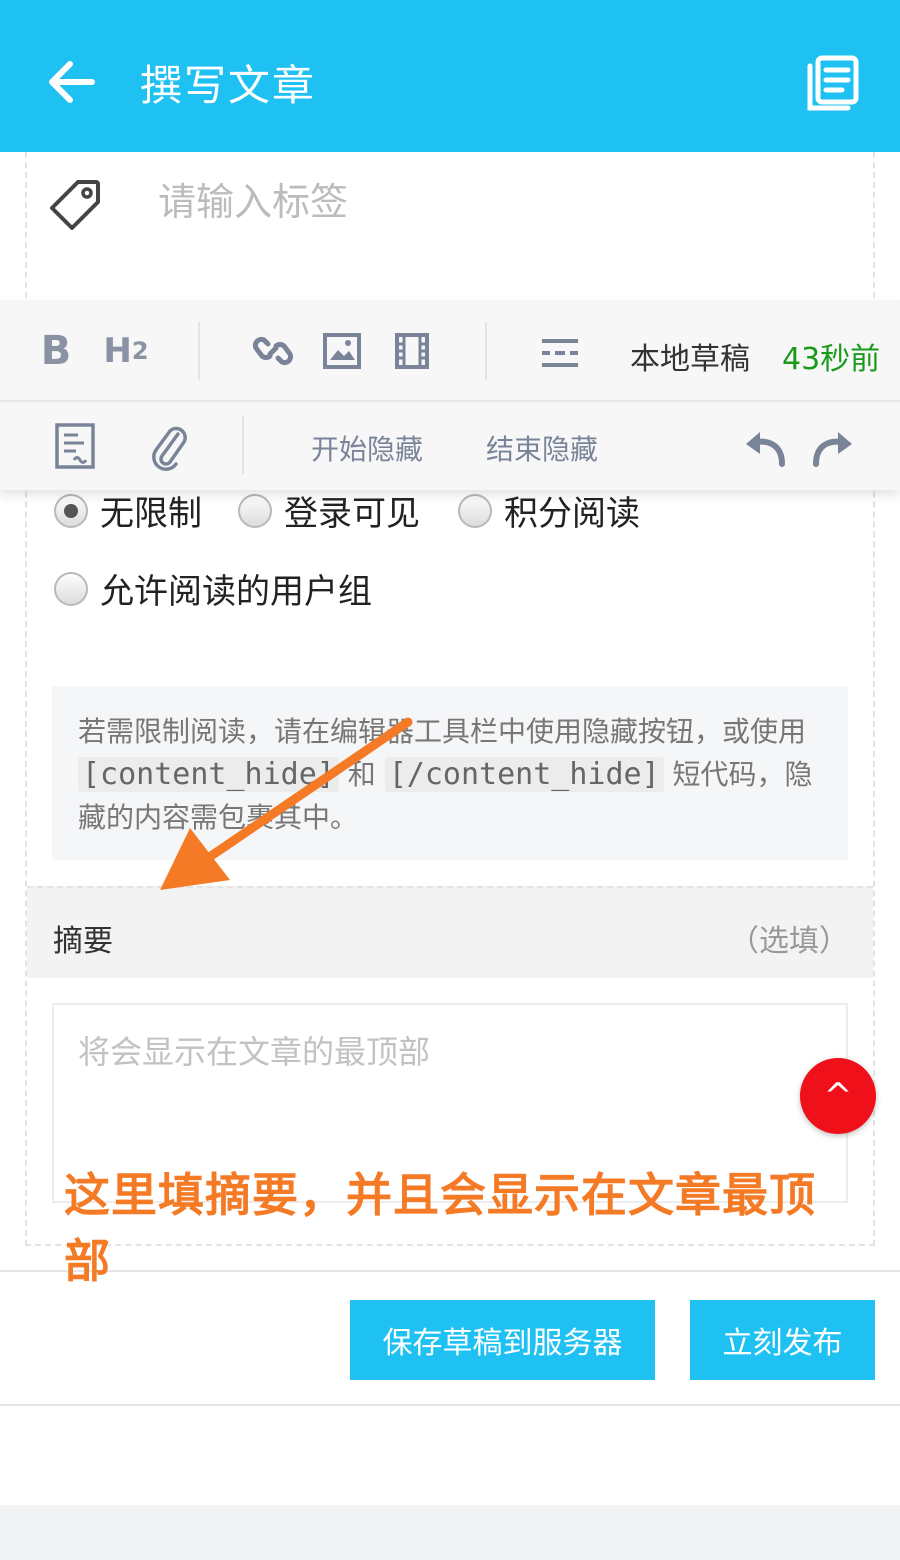 This screenshot has width=900, height=1560. Describe the element at coordinates (169, 446) in the screenshot. I see `attachment-icon` at that location.